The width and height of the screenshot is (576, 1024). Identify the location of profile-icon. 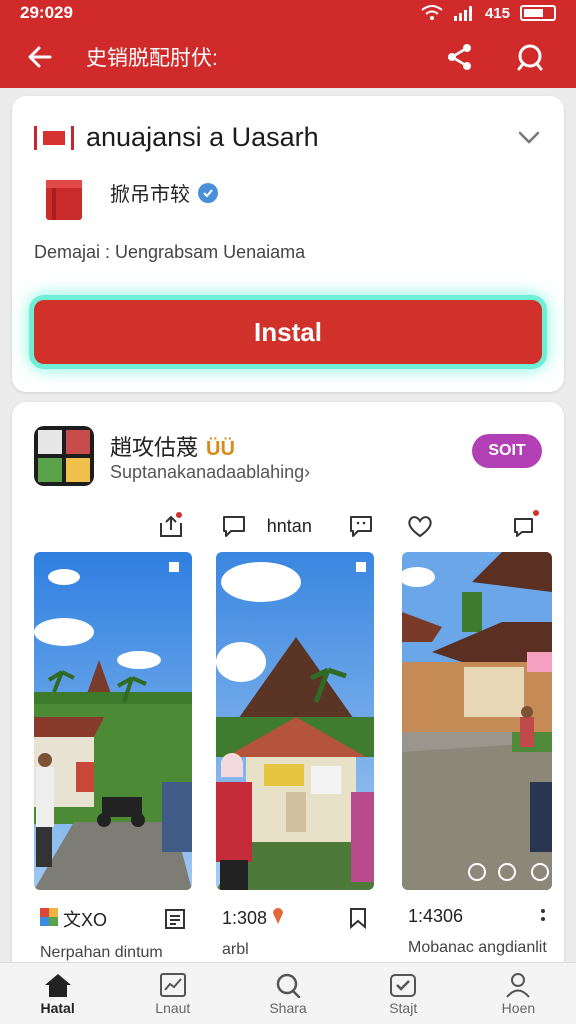
(518, 985).